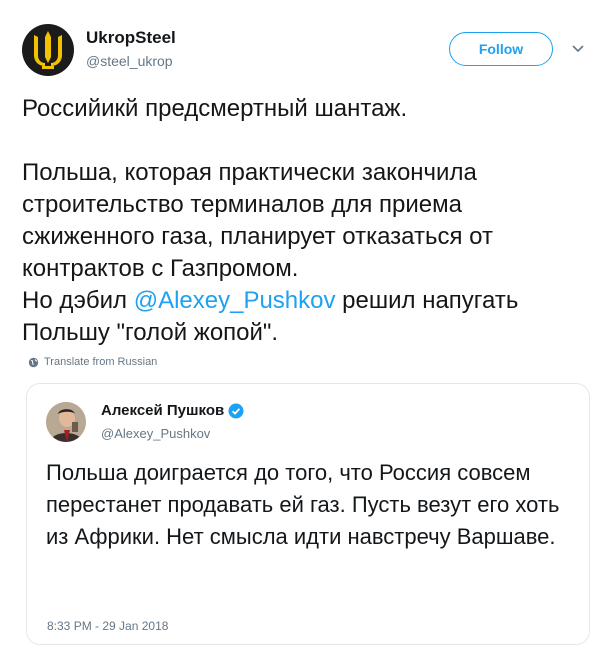 Image resolution: width=606 pixels, height=650 pixels. What do you see at coordinates (100, 362) in the screenshot?
I see `translate-label: Translate from Russian` at bounding box center [100, 362].